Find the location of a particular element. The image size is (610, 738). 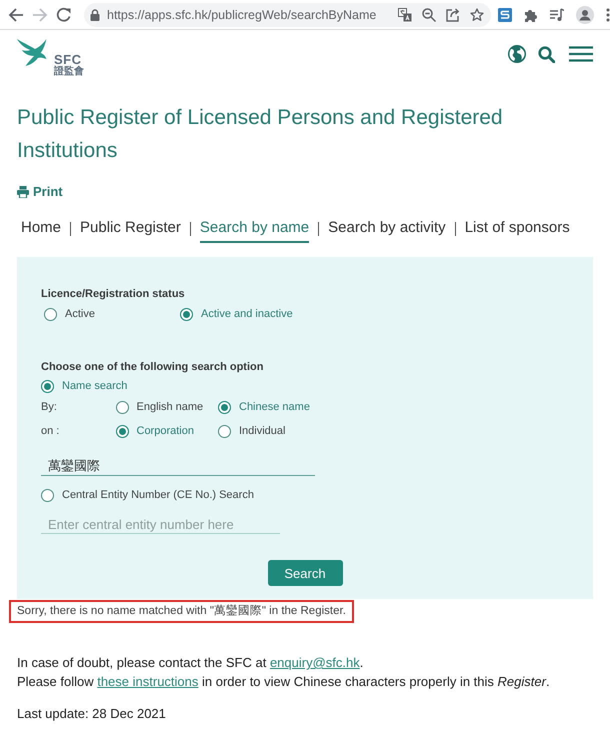

print-button: Print is located at coordinates (40, 192).